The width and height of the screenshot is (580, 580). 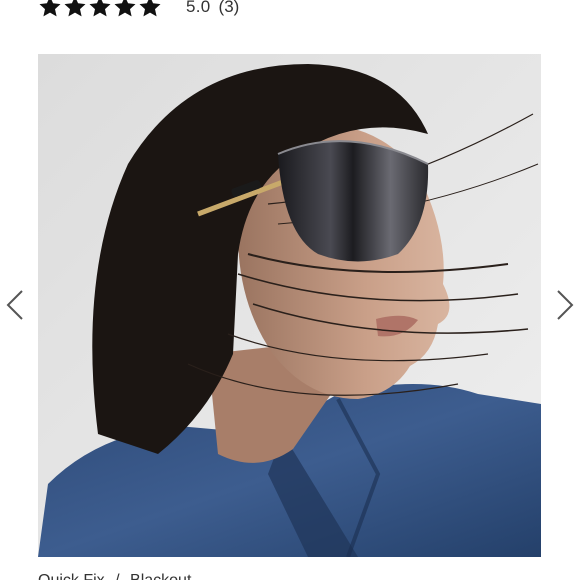 I want to click on rating-value: 5.0, so click(x=198, y=8).